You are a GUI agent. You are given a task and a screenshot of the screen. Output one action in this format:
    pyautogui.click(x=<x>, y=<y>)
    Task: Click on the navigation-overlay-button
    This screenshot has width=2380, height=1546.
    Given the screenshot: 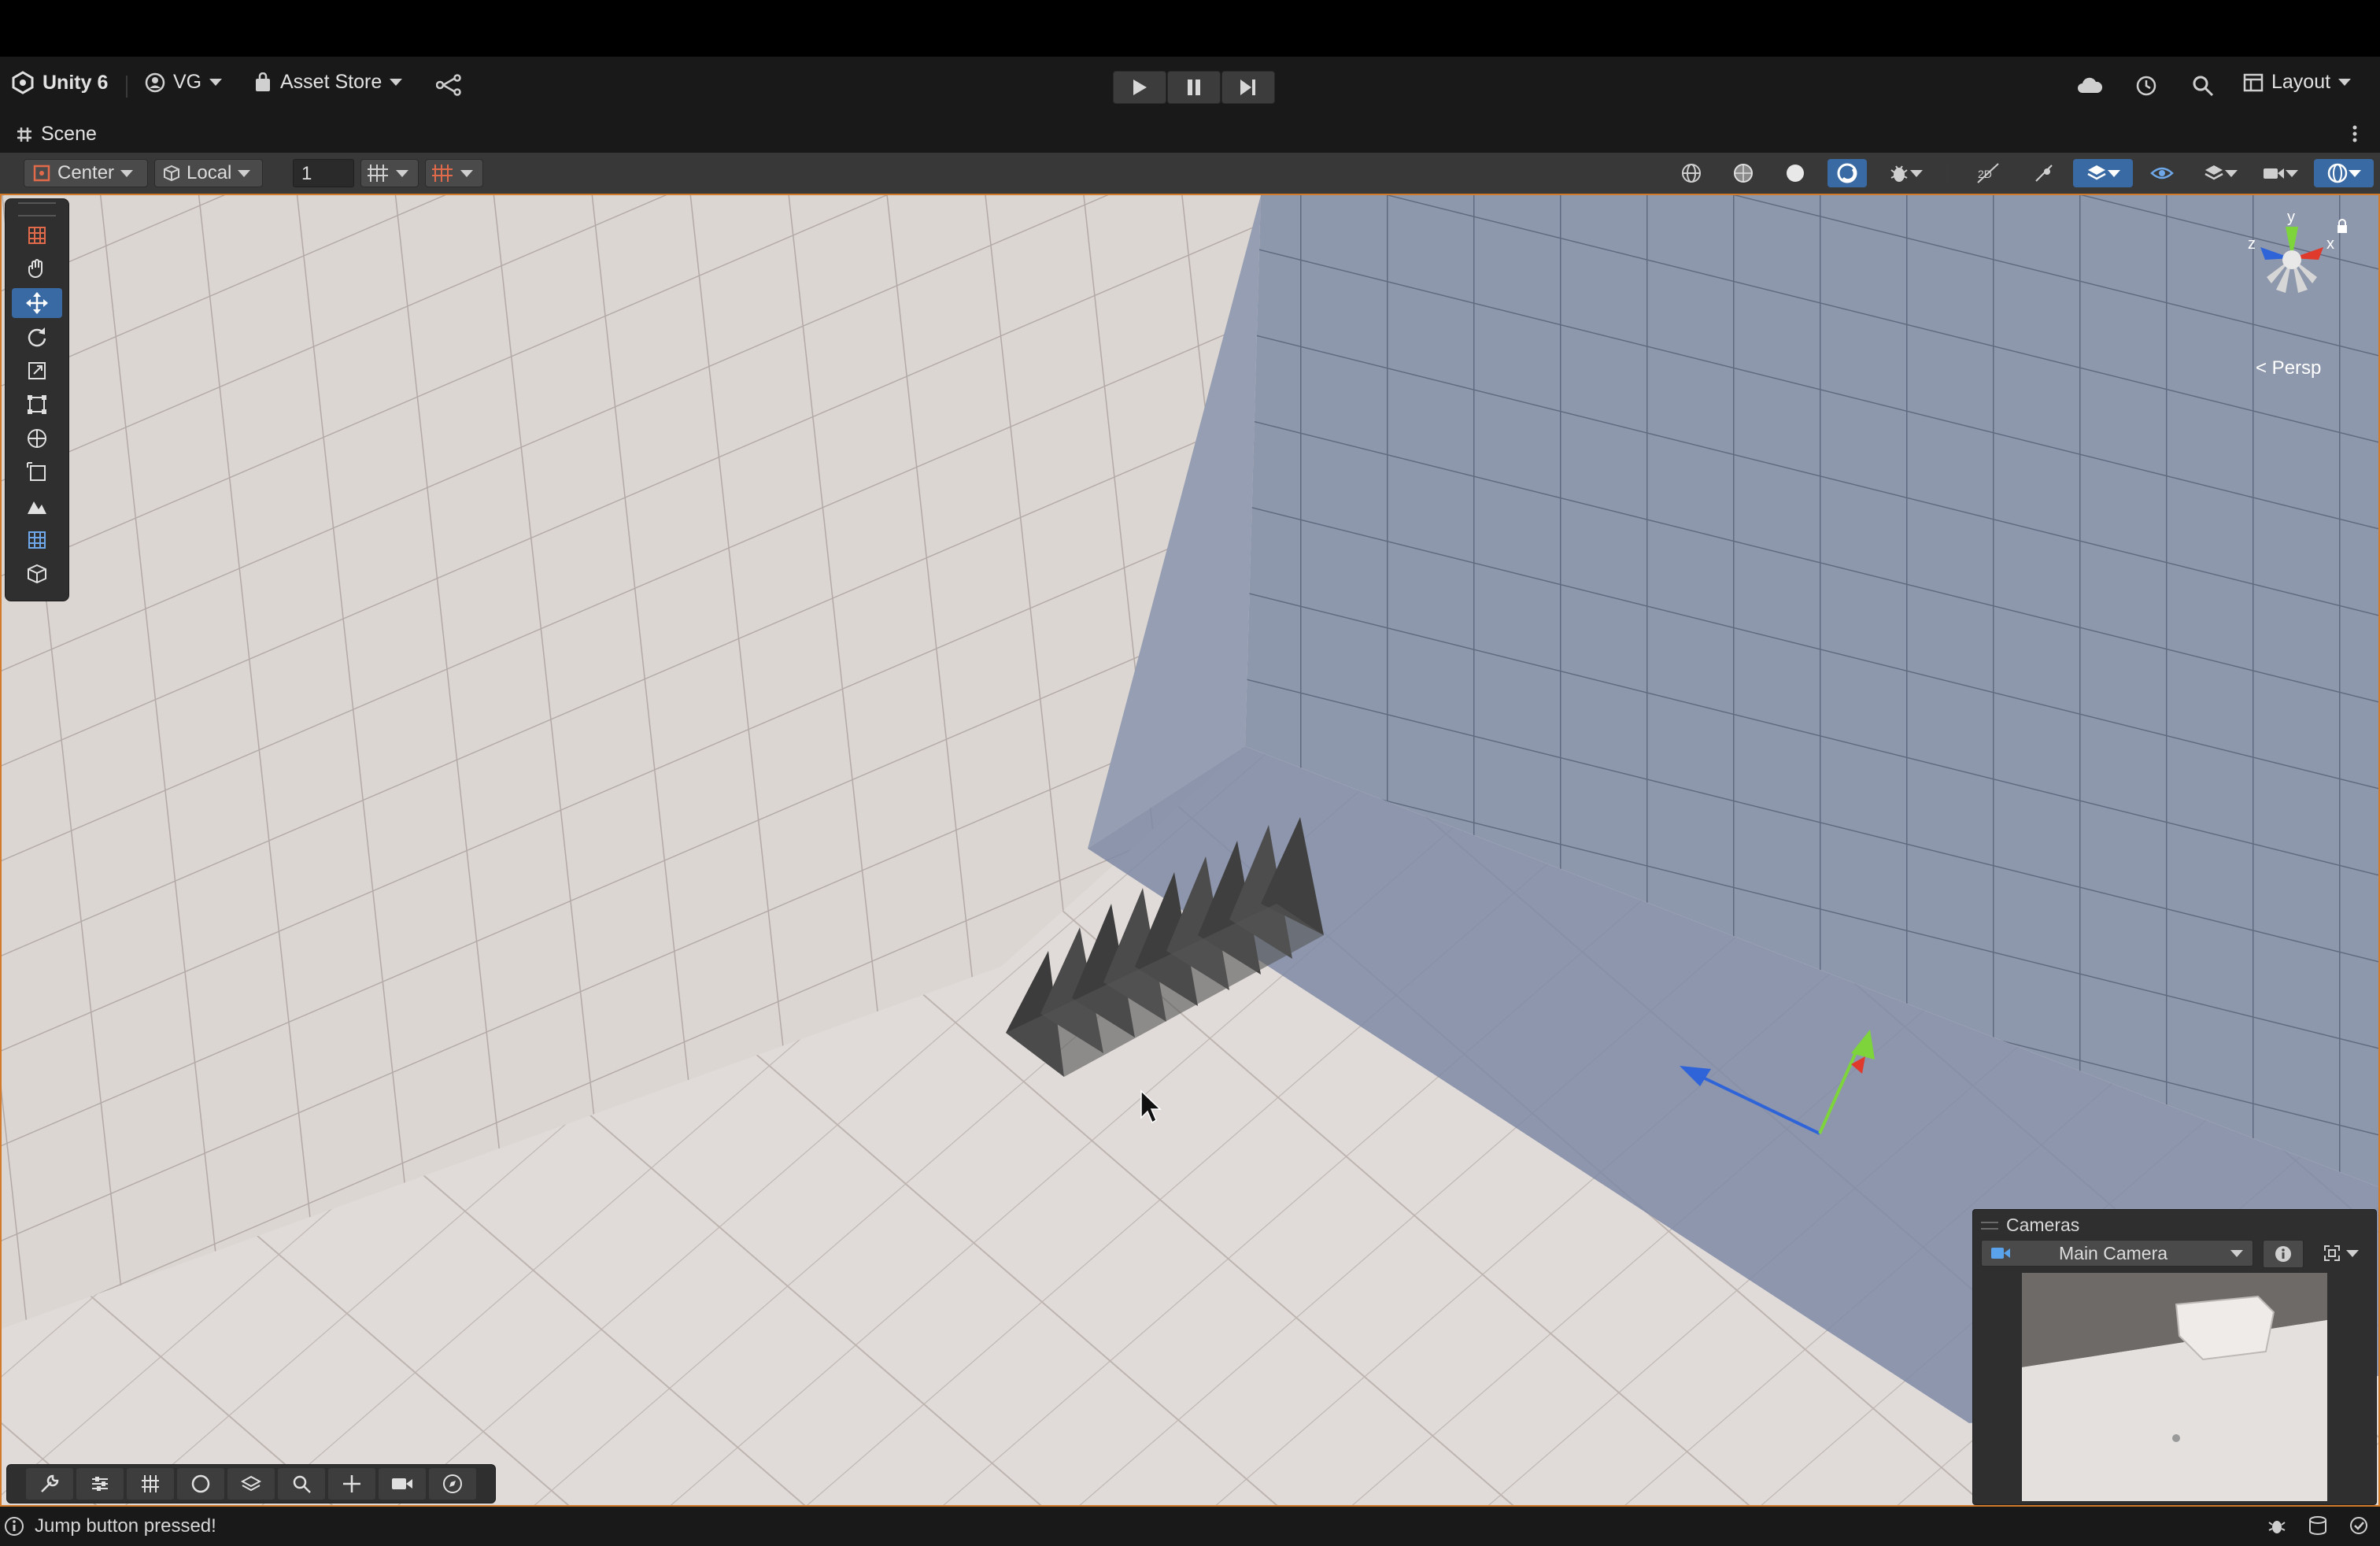 What is the action you would take?
    pyautogui.click(x=452, y=1484)
    